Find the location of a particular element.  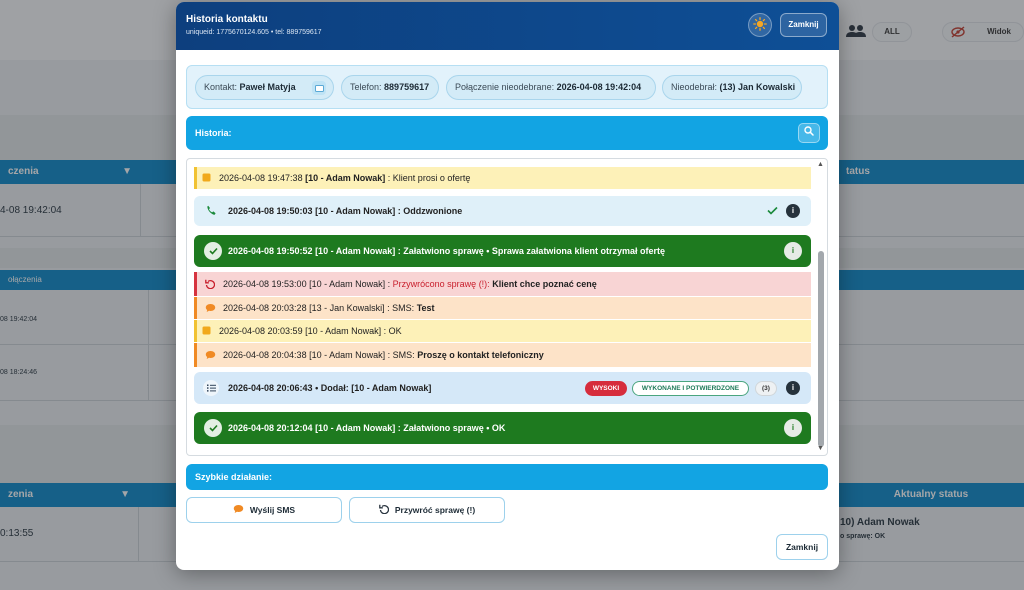

entry-author: [10 - Adam Nowak] : is located at coordinates (350, 284).